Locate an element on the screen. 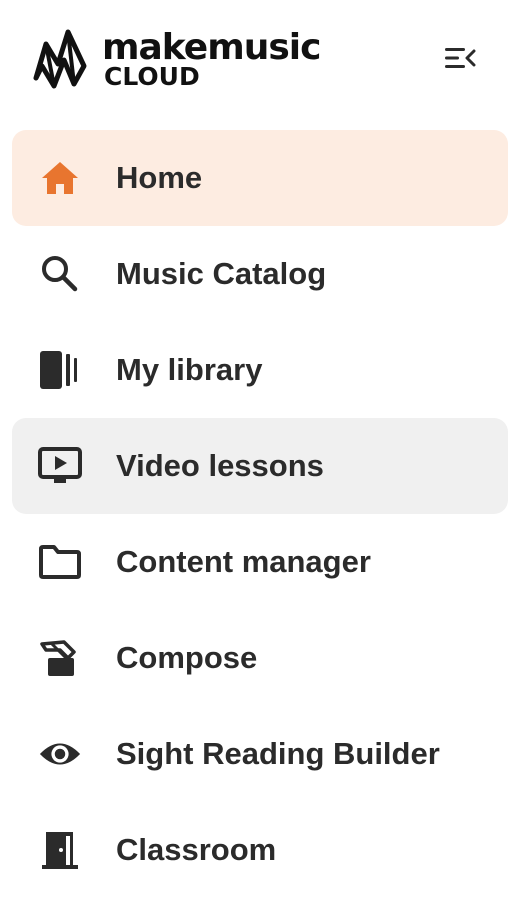 This screenshot has height=900, width=526. nav-label-video-lessons: Video lessons is located at coordinates (220, 465).